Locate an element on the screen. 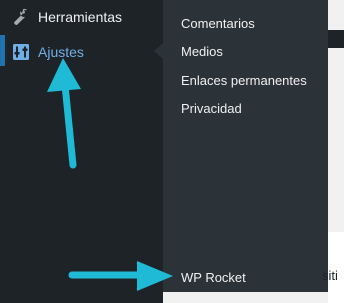 The width and height of the screenshot is (344, 303). sidebar-item-label: Ajustes is located at coordinates (61, 52).